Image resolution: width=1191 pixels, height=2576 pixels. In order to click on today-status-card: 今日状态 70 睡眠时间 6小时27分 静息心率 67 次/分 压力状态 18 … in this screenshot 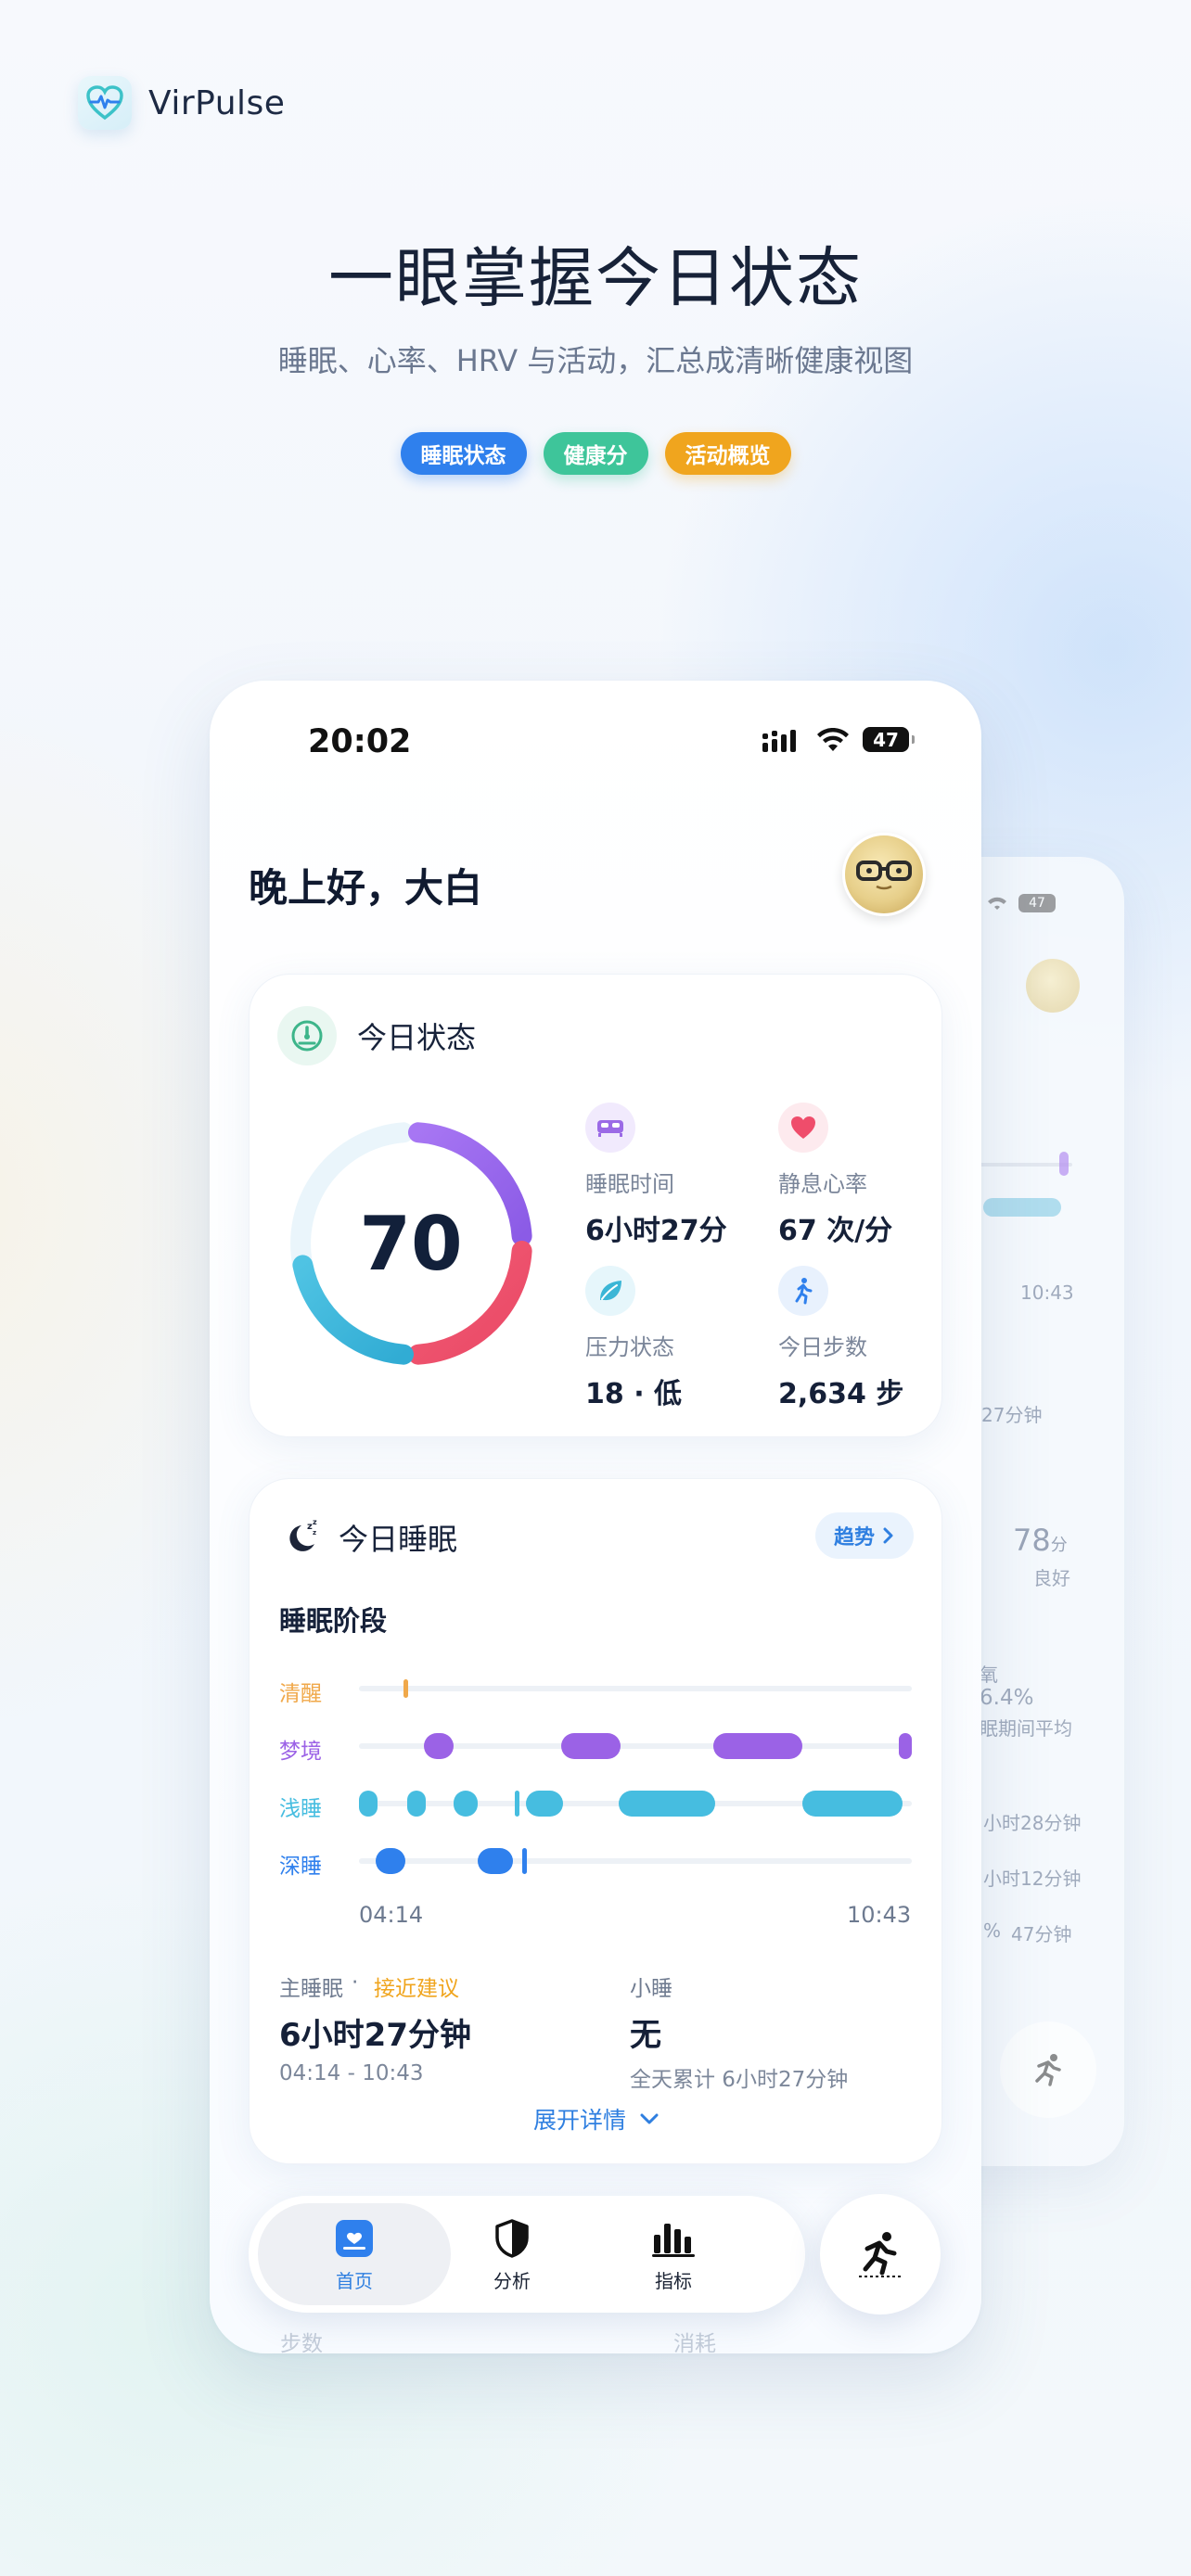, I will do `click(595, 1205)`.